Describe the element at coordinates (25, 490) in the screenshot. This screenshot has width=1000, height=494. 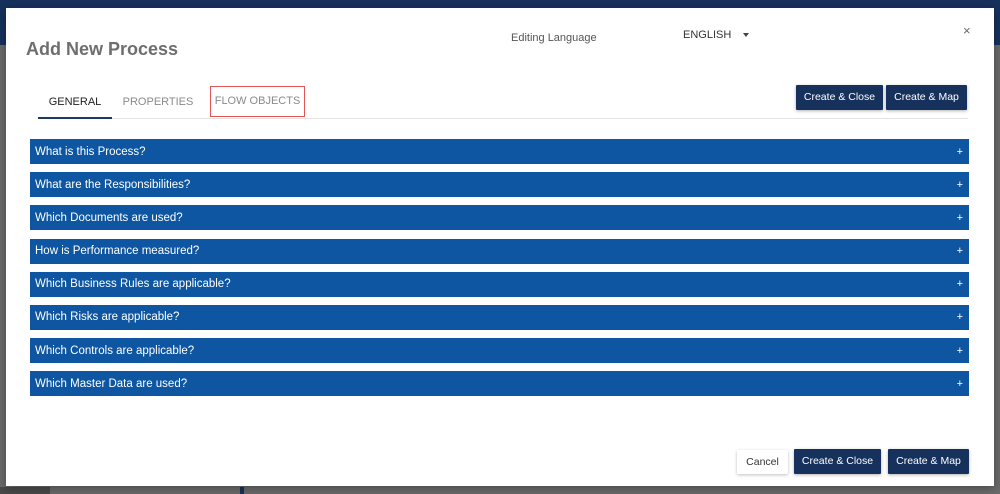
I see `background-tab` at that location.